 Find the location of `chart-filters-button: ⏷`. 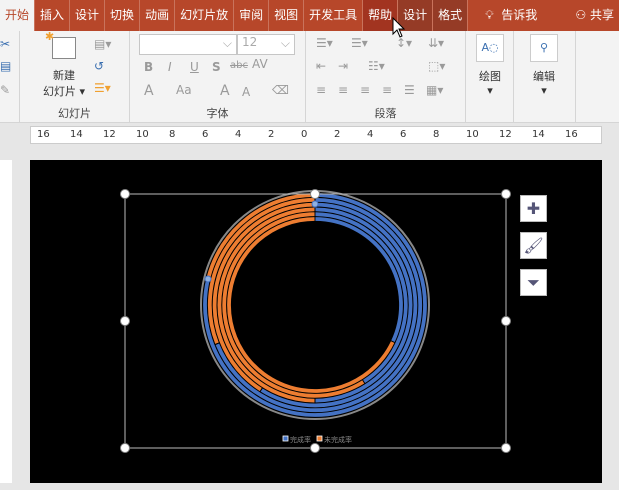

chart-filters-button: ⏷ is located at coordinates (533, 282).